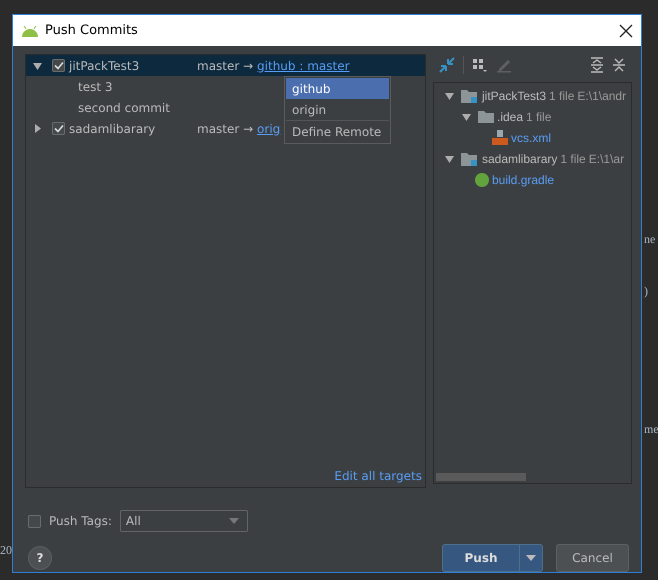 This screenshot has height=580, width=658. I want to click on target-link: orig, so click(268, 129).